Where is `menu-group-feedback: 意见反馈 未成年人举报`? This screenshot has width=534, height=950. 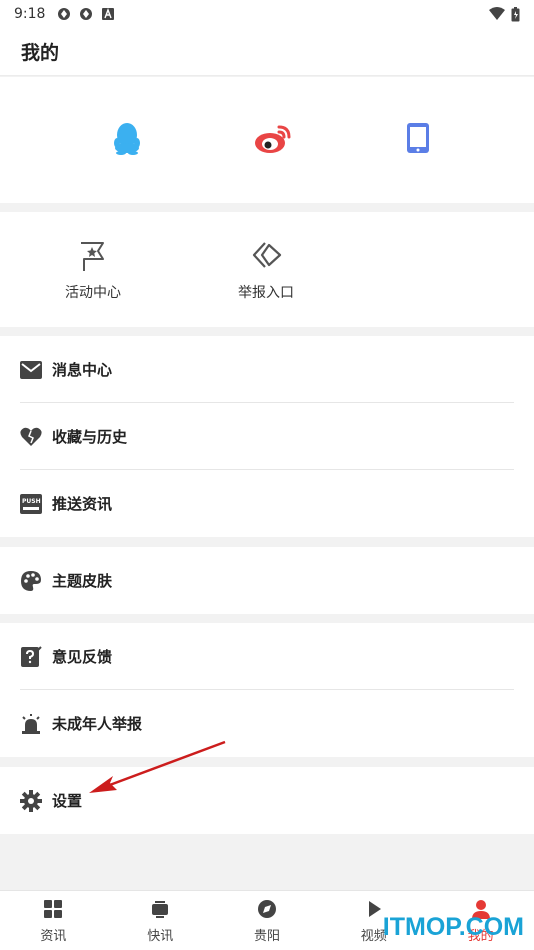
menu-group-feedback: 意见反馈 未成年人举报 is located at coordinates (267, 690).